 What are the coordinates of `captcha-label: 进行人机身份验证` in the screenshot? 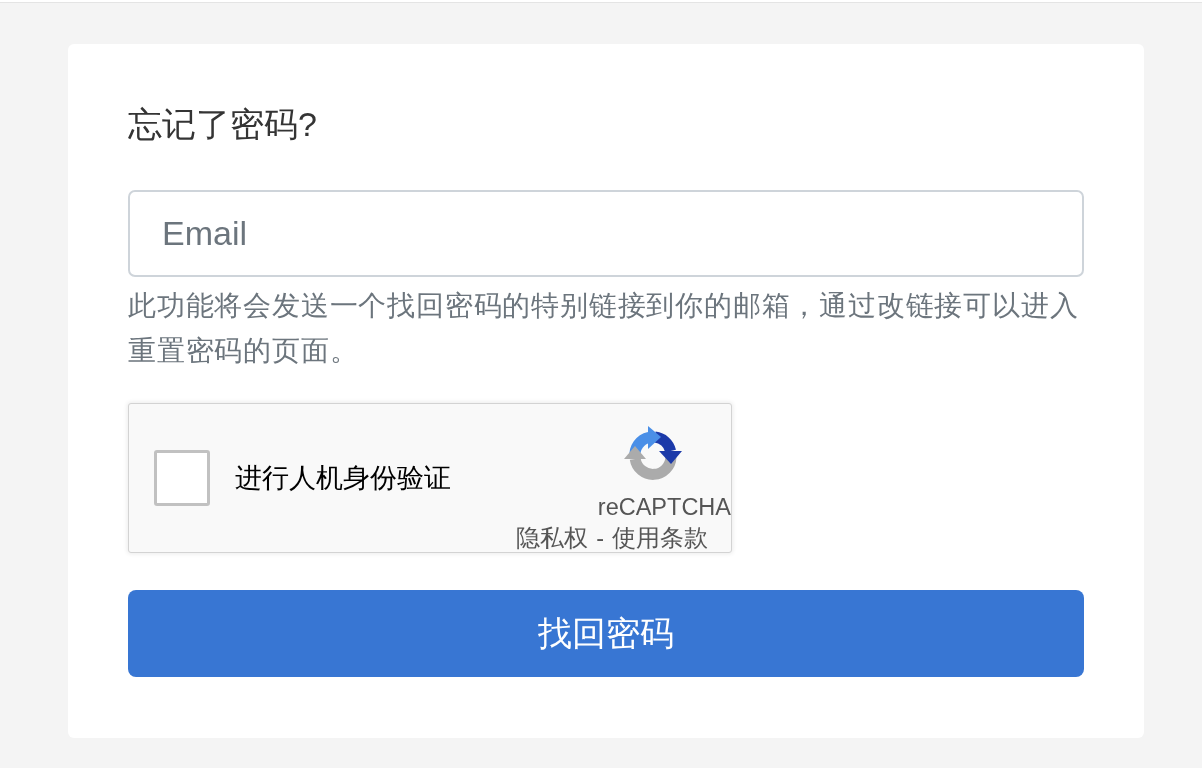 It's located at (343, 478).